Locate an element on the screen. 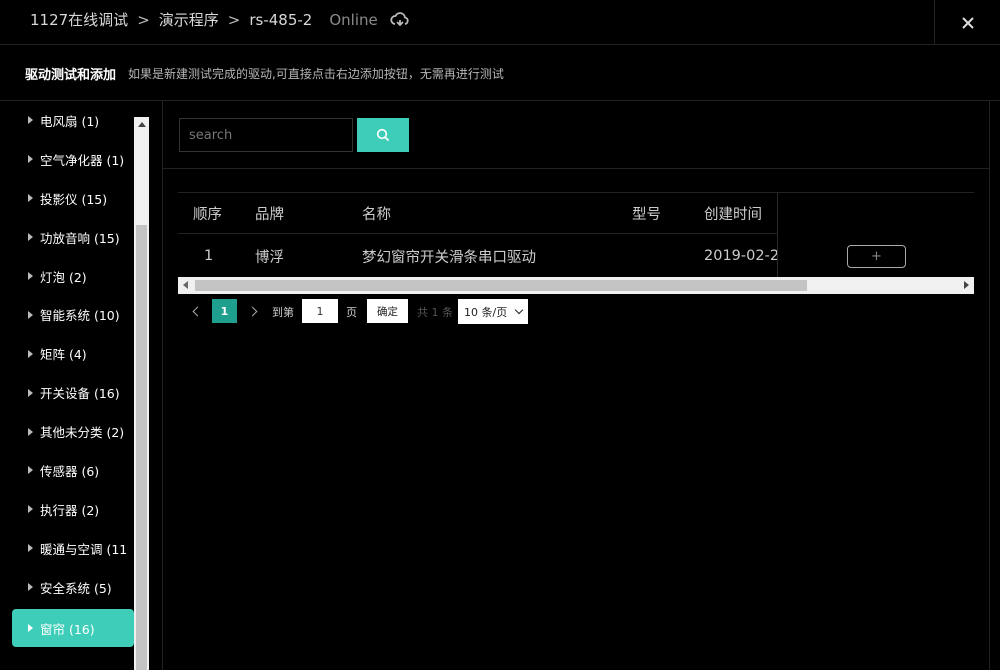  category-item: 投影仪 (15) is located at coordinates (73, 198).